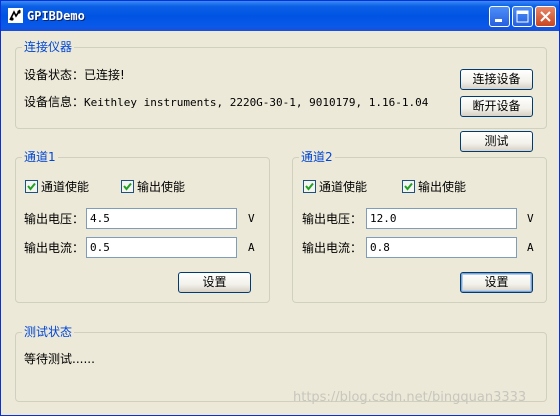 The width and height of the screenshot is (560, 416). I want to click on channel1-current-input, so click(161, 247).